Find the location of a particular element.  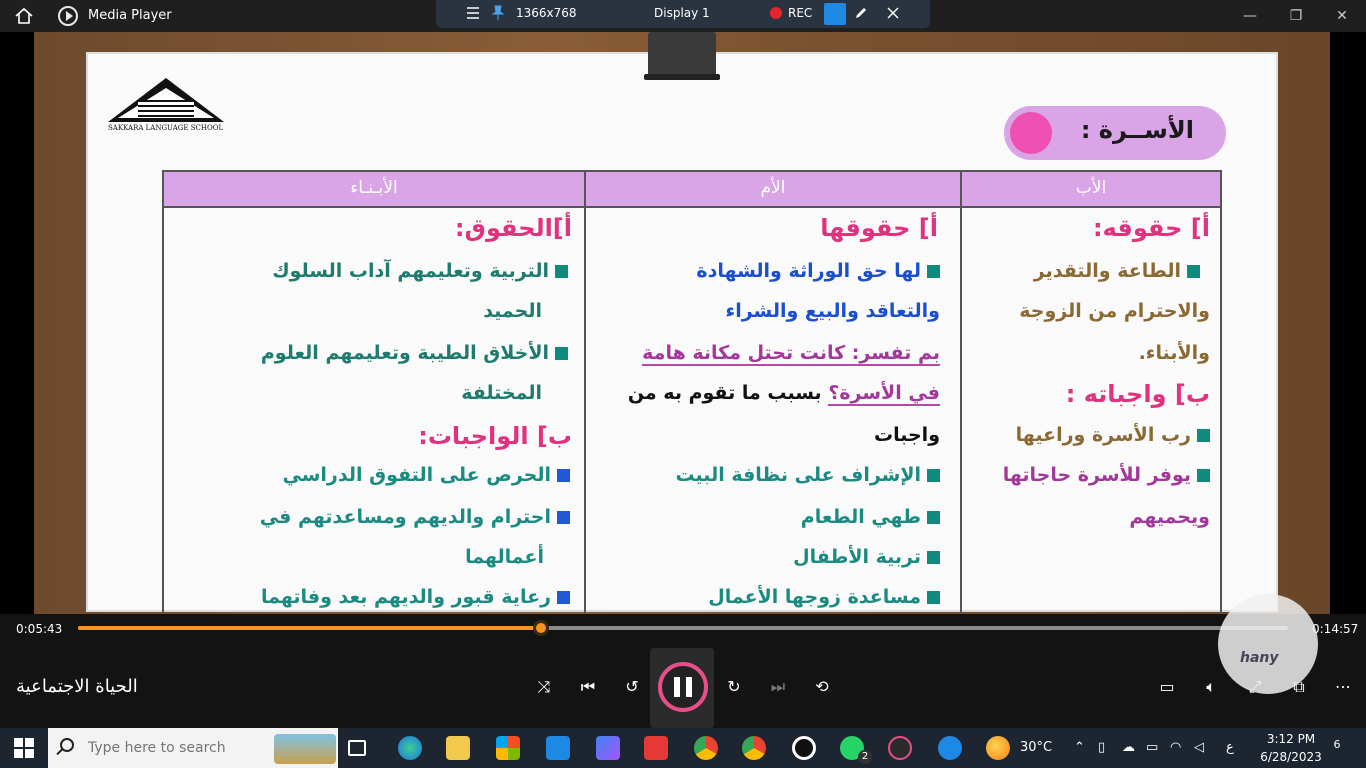

display-selector: Display 1 is located at coordinates (682, 13).